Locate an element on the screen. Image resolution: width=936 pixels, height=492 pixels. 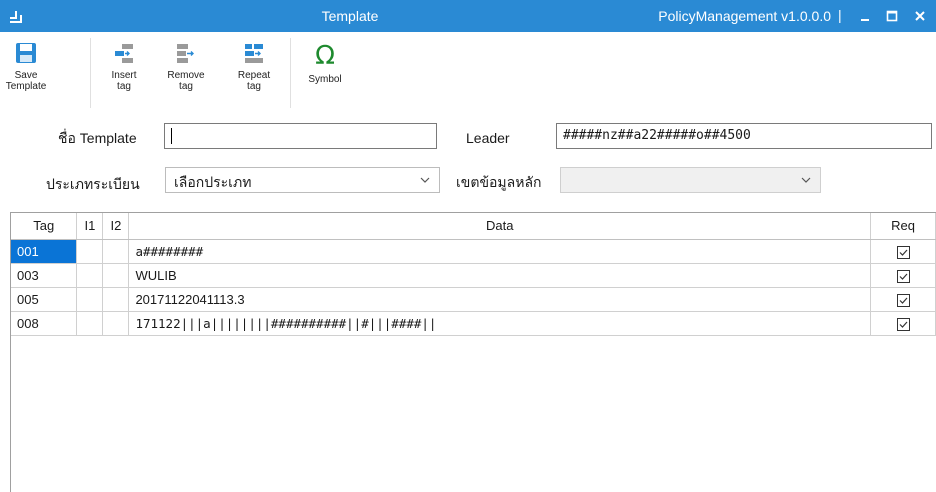
close-icon is located at coordinates (920, 16).